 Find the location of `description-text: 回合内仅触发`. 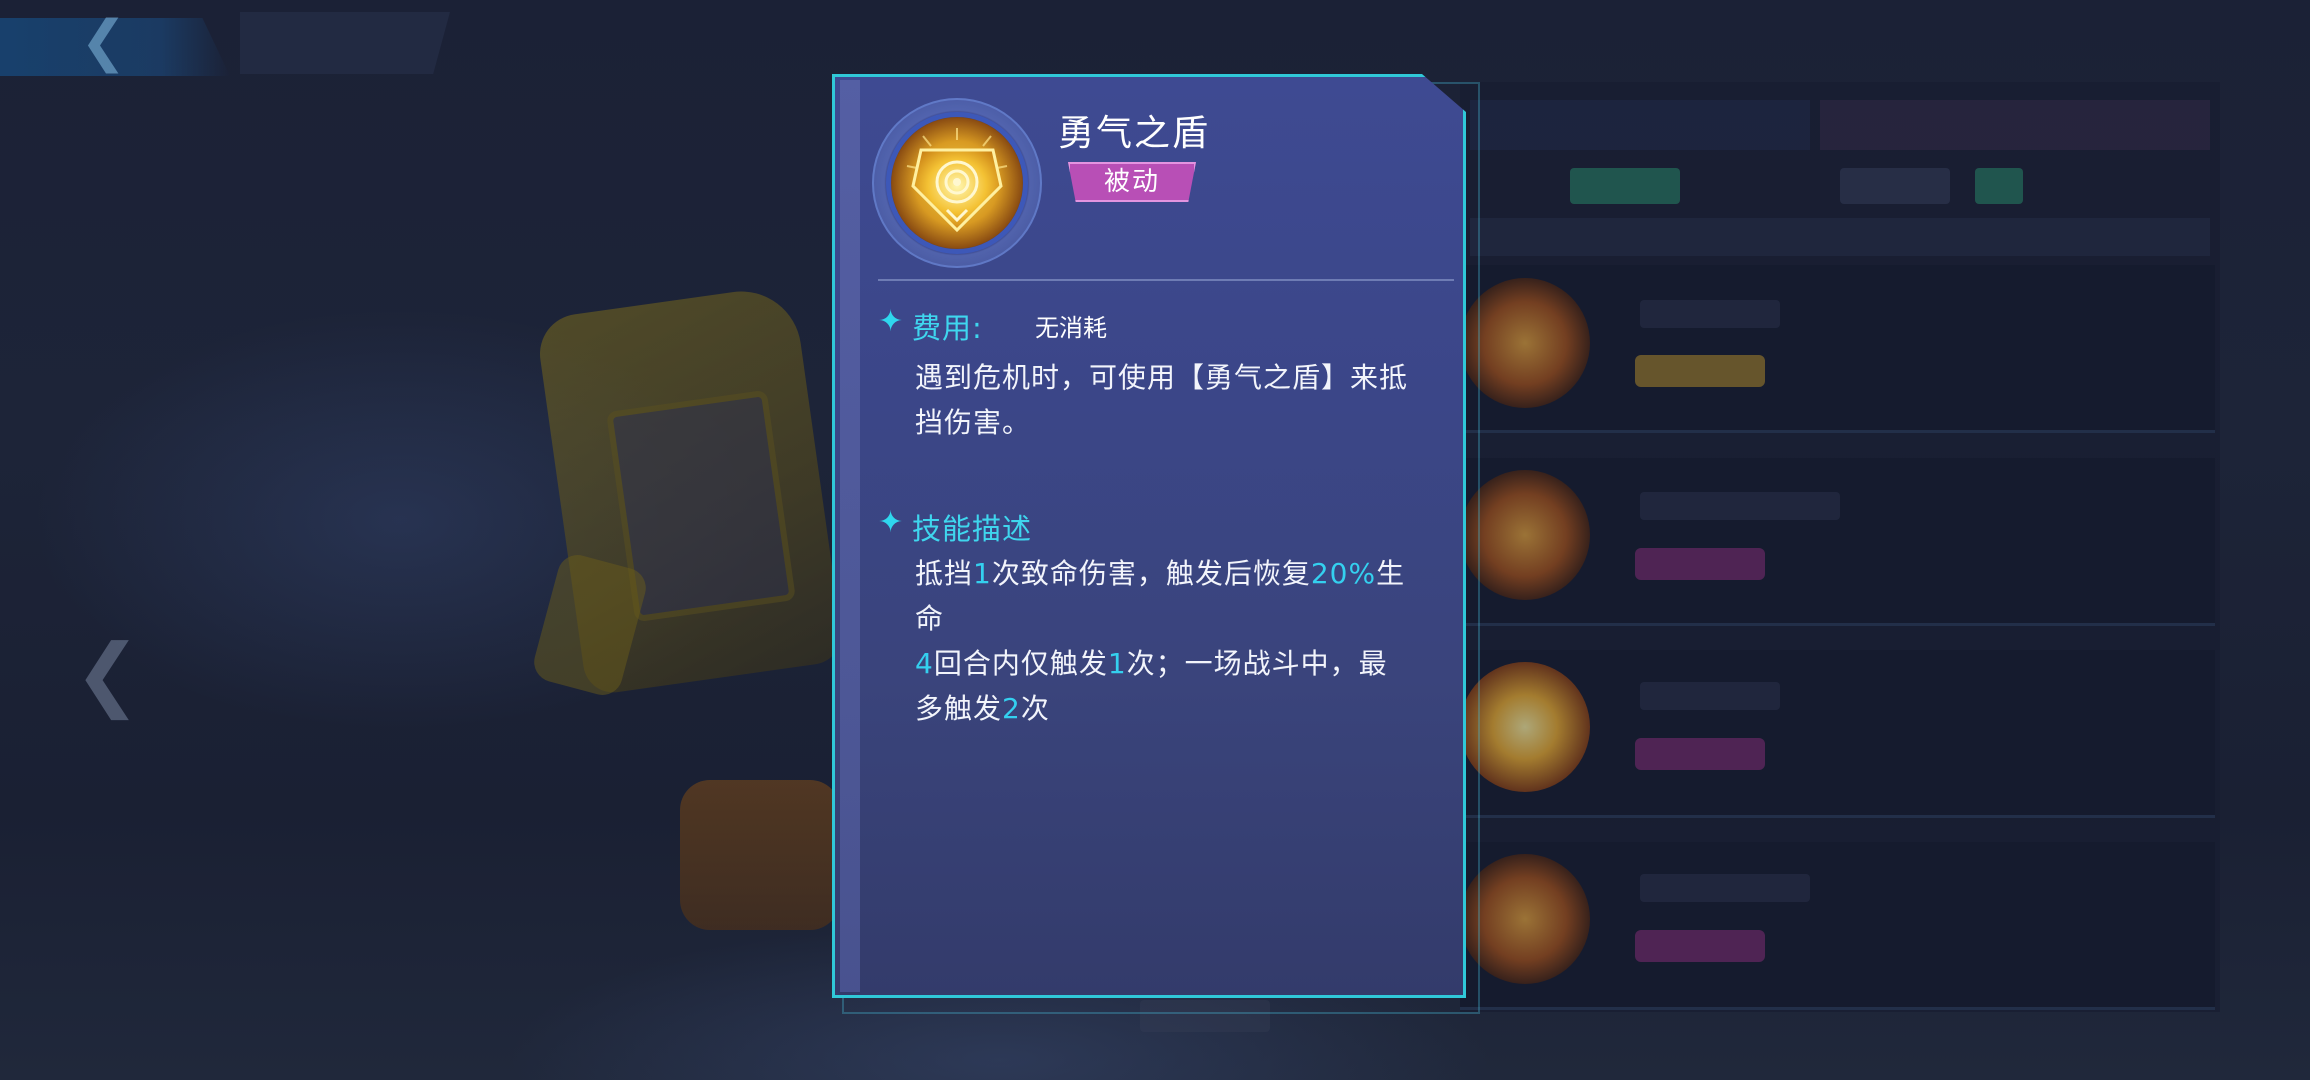

description-text: 回合内仅触发 is located at coordinates (1020, 663).